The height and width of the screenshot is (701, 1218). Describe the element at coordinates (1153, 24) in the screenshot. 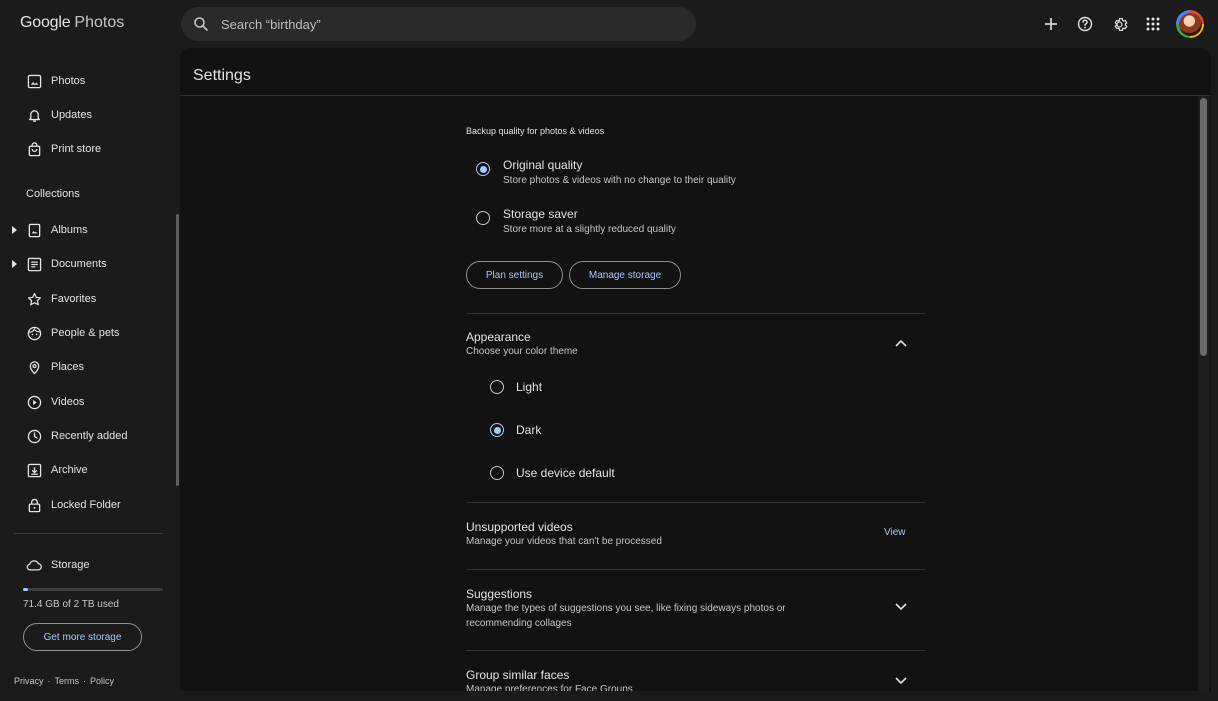

I see `apps-grid-icon` at that location.